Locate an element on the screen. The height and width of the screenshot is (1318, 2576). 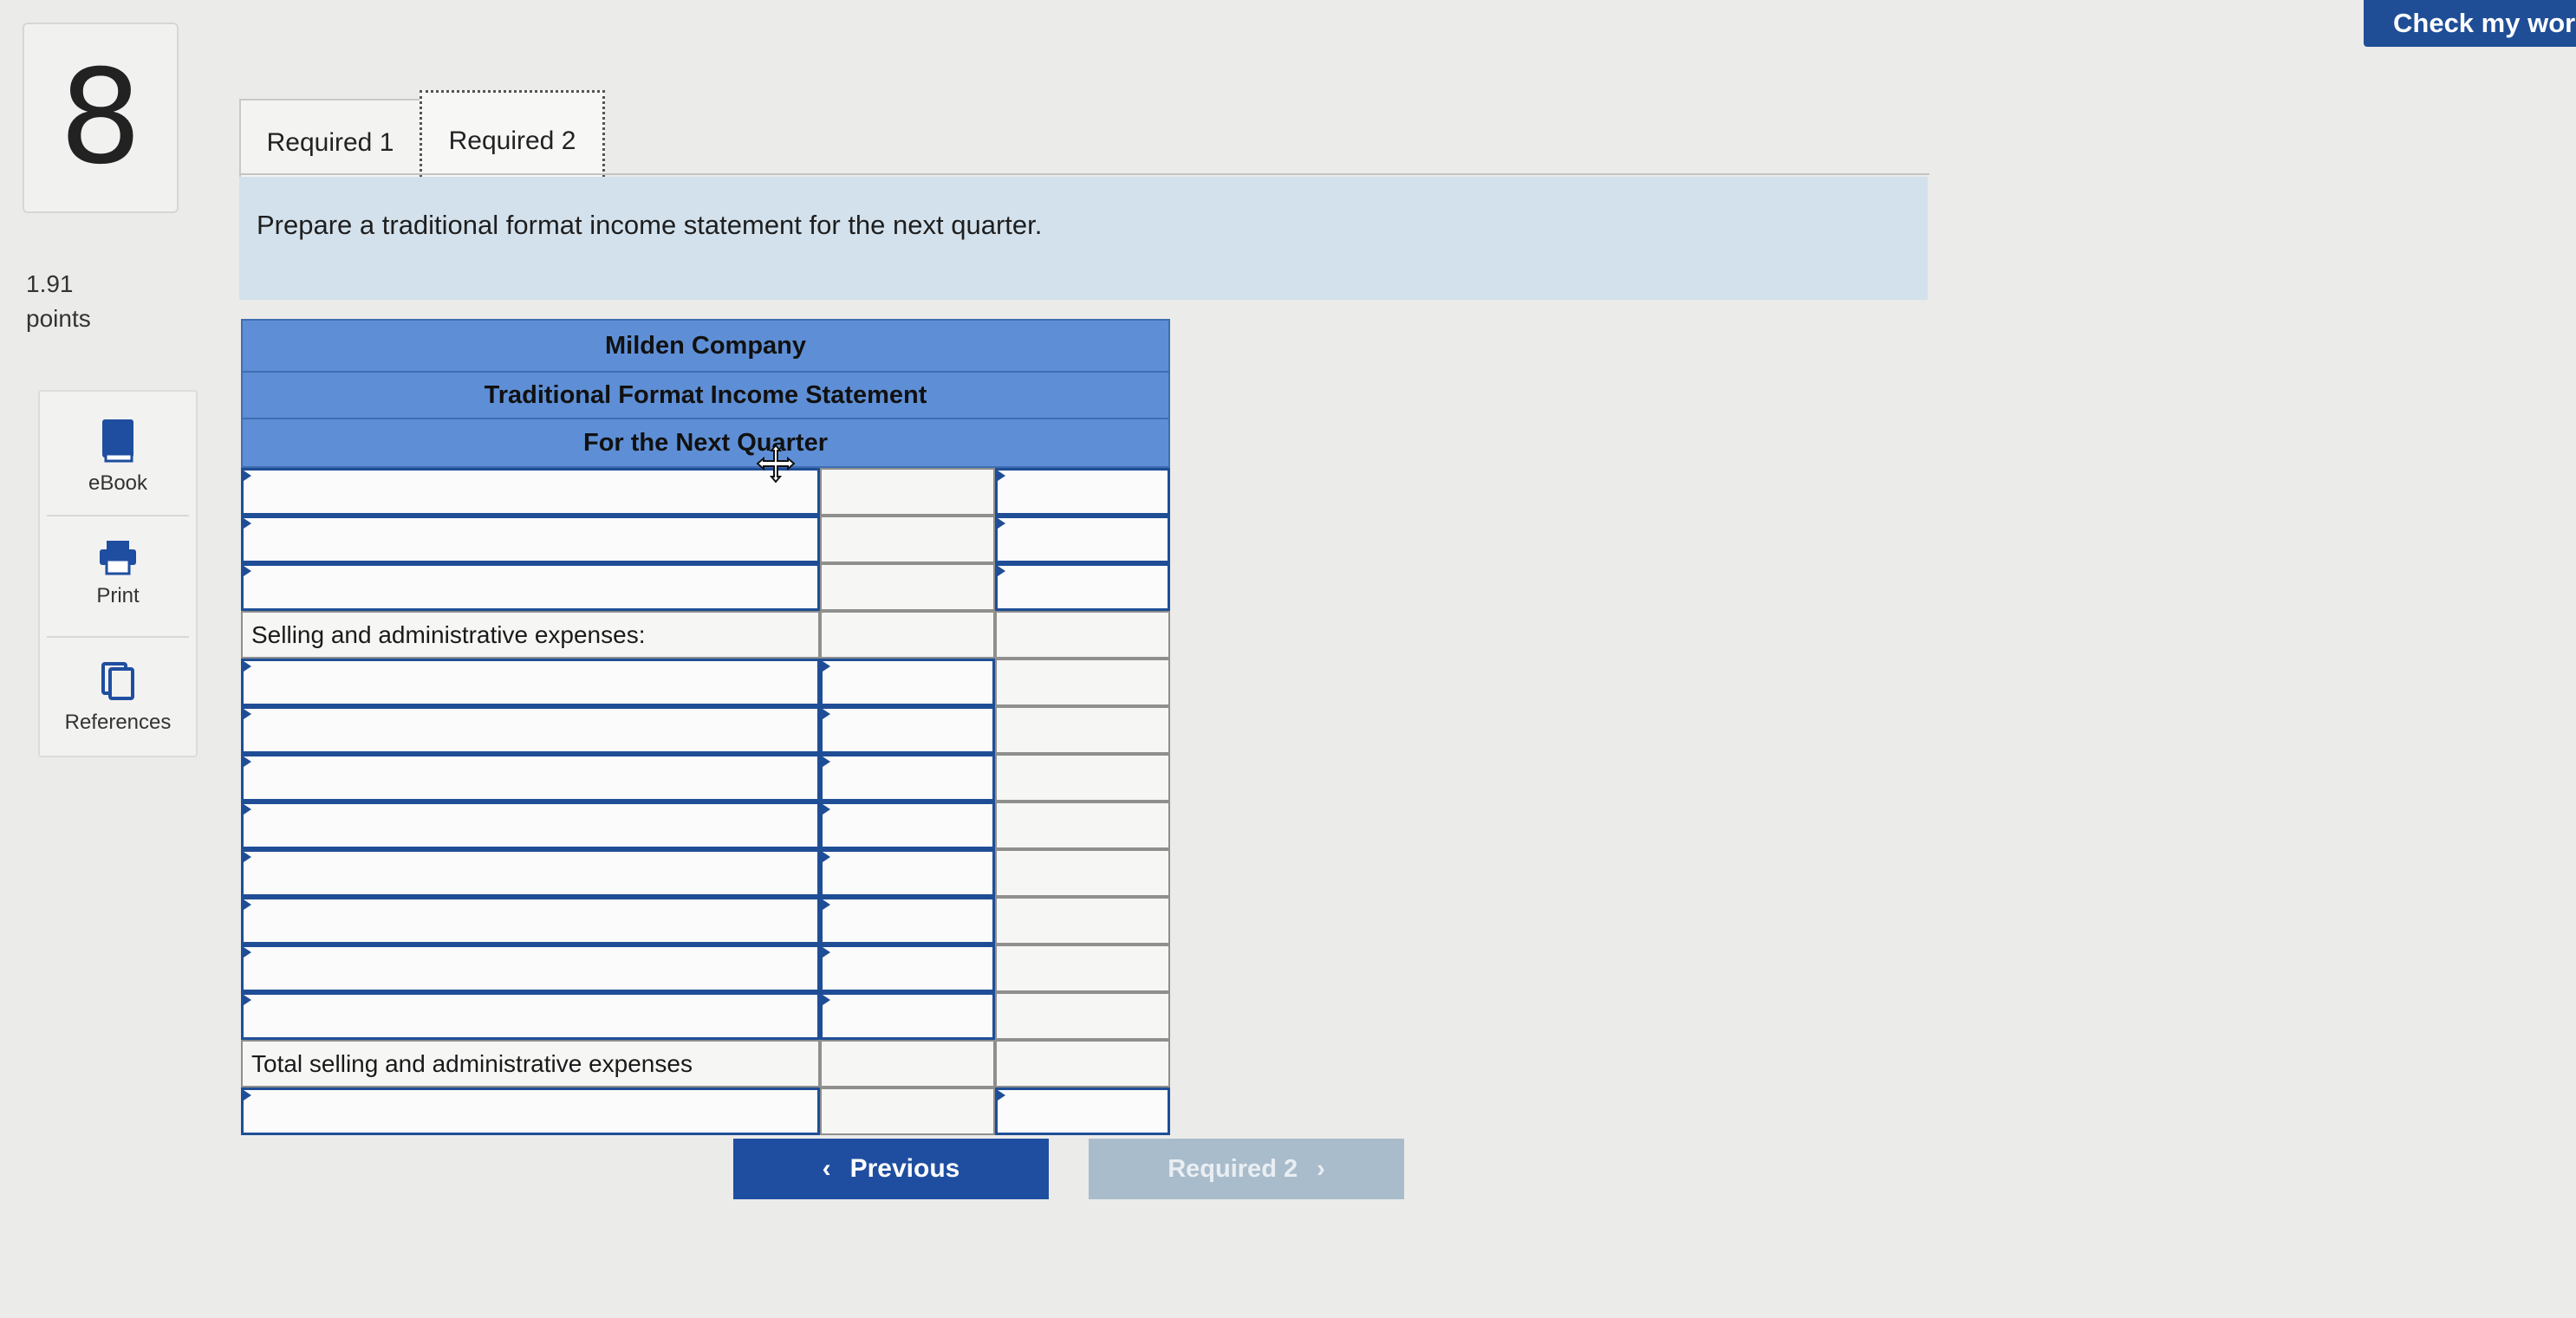
next-button: Required 2 › is located at coordinates (1246, 1169).